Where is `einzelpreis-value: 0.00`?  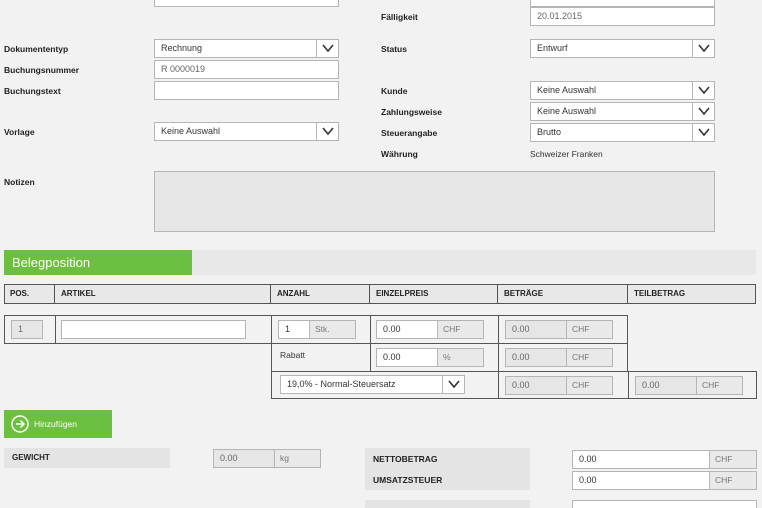 einzelpreis-value: 0.00 is located at coordinates (392, 329).